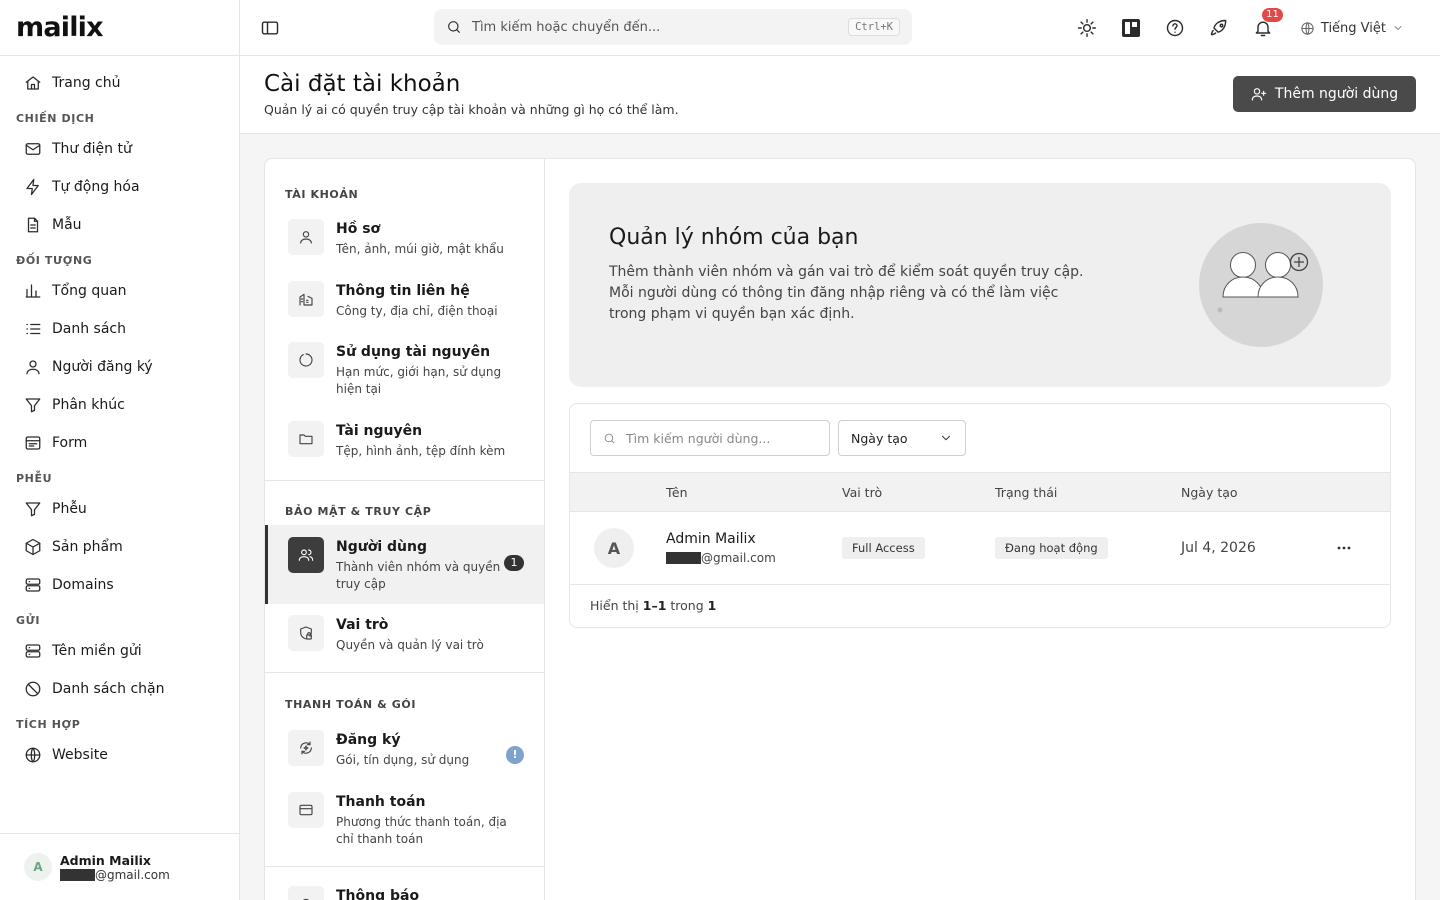  What do you see at coordinates (677, 492) in the screenshot?
I see `column-name: Tên` at bounding box center [677, 492].